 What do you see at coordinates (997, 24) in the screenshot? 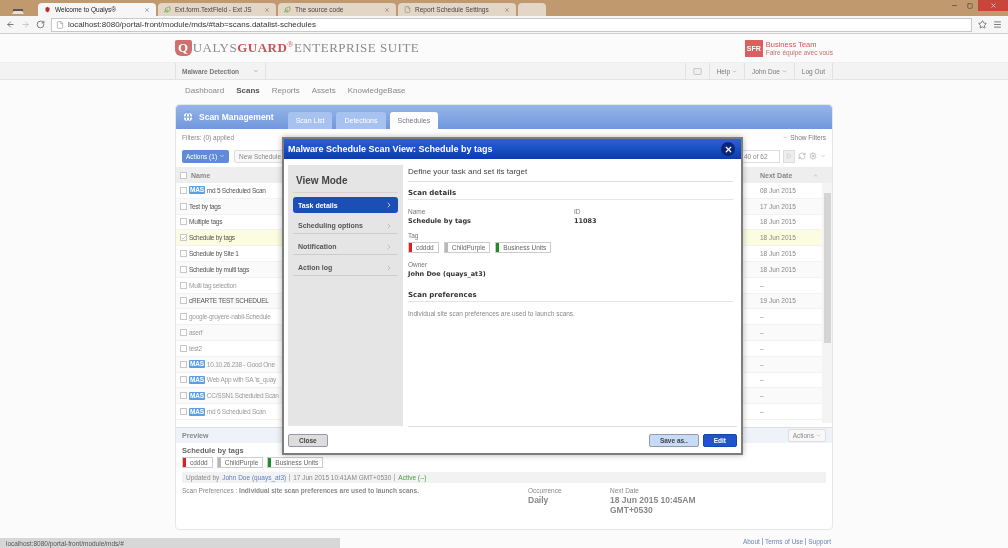
I see `menu-icon` at bounding box center [997, 24].